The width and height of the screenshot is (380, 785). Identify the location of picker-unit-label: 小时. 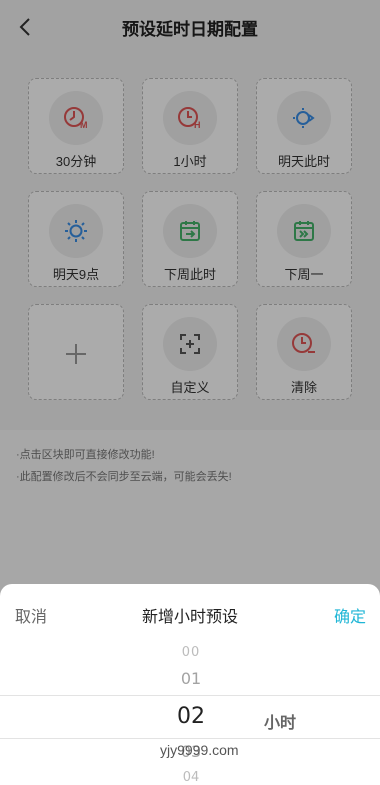
(280, 723).